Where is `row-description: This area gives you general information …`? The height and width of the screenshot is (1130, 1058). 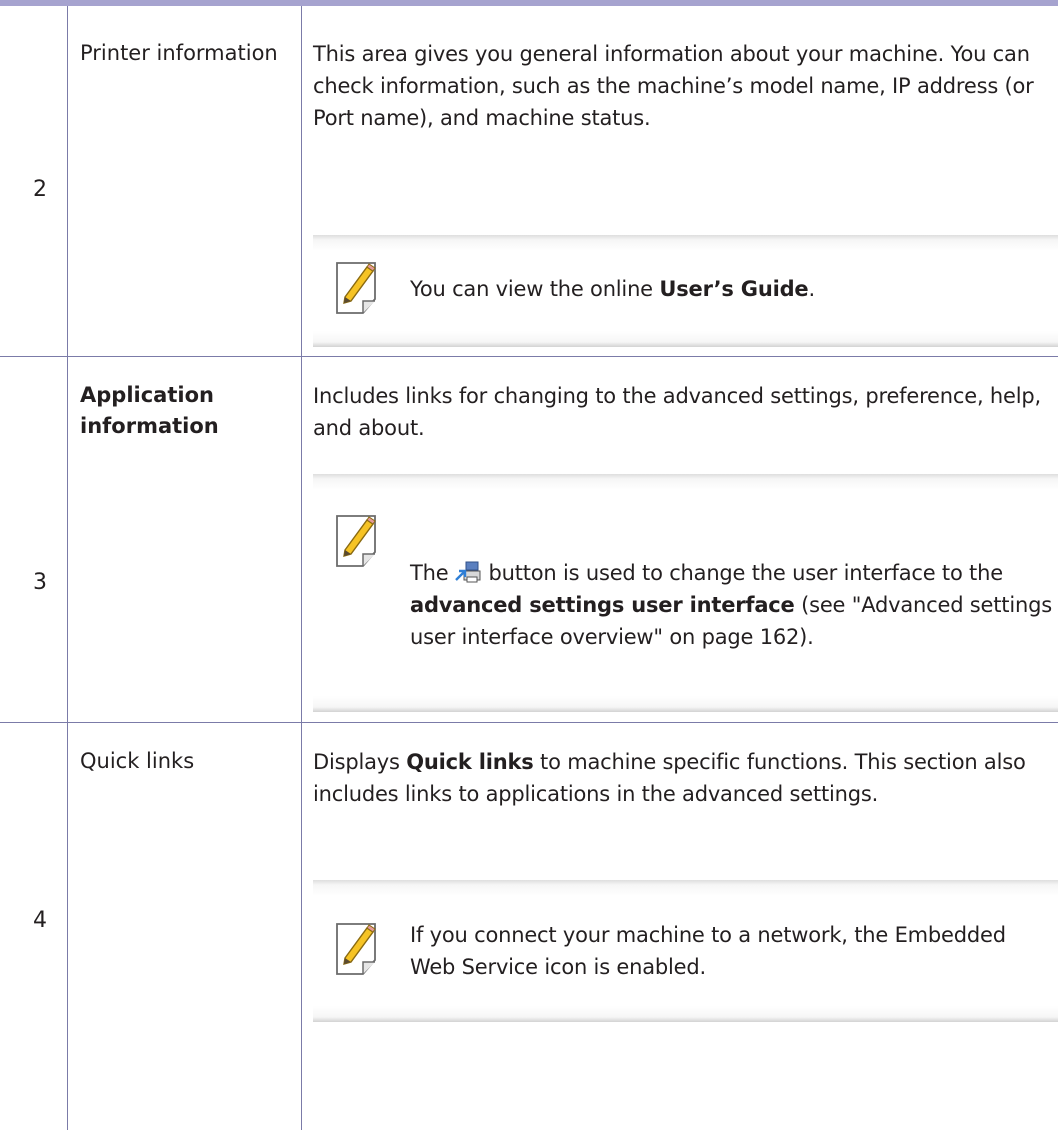 row-description: This area gives you general information … is located at coordinates (673, 86).